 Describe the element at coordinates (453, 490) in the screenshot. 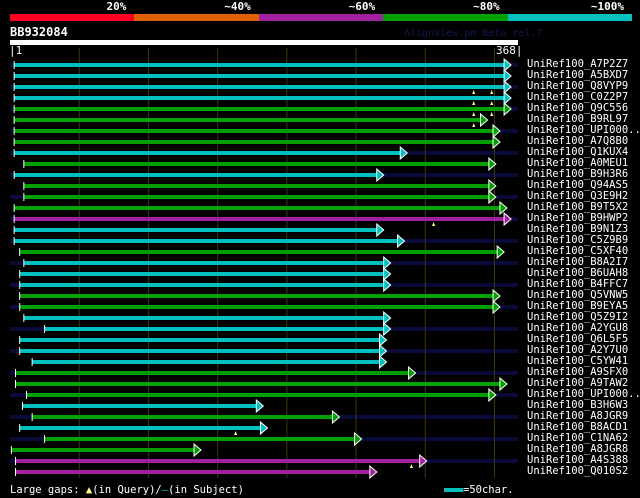

I see `scale-bar-icon` at that location.